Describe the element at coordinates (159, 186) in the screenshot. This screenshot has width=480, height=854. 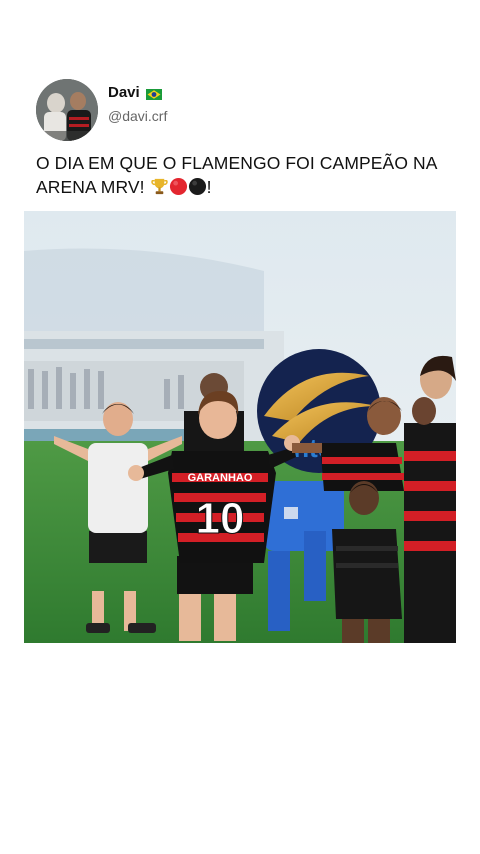
I see `trophy-icon` at that location.